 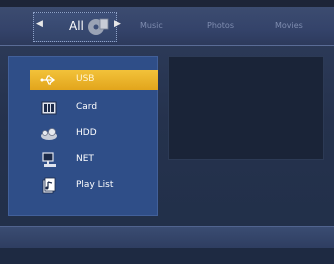 What do you see at coordinates (49, 185) in the screenshot?
I see `playlist-icon` at bounding box center [49, 185].